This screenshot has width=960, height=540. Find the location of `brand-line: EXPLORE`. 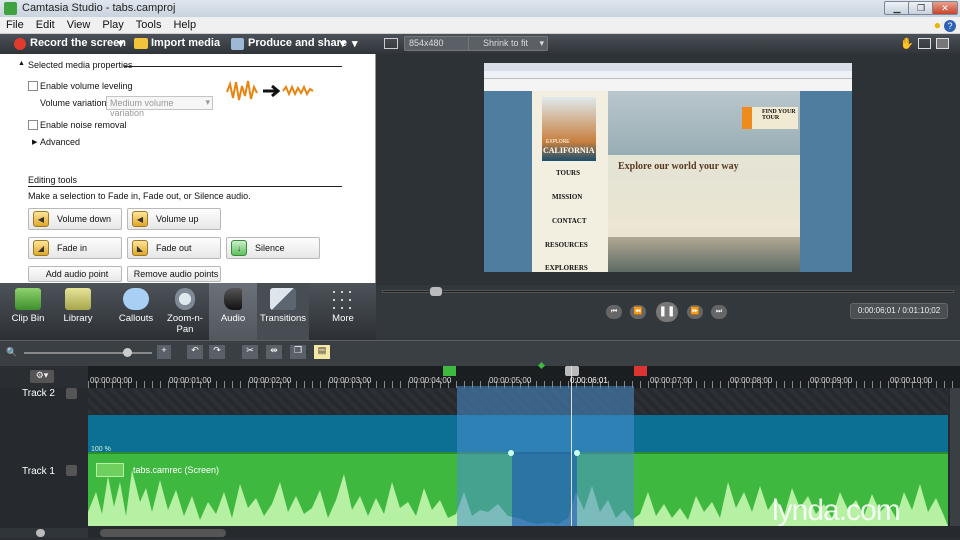

brand-line: EXPLORE is located at coordinates (558, 142).